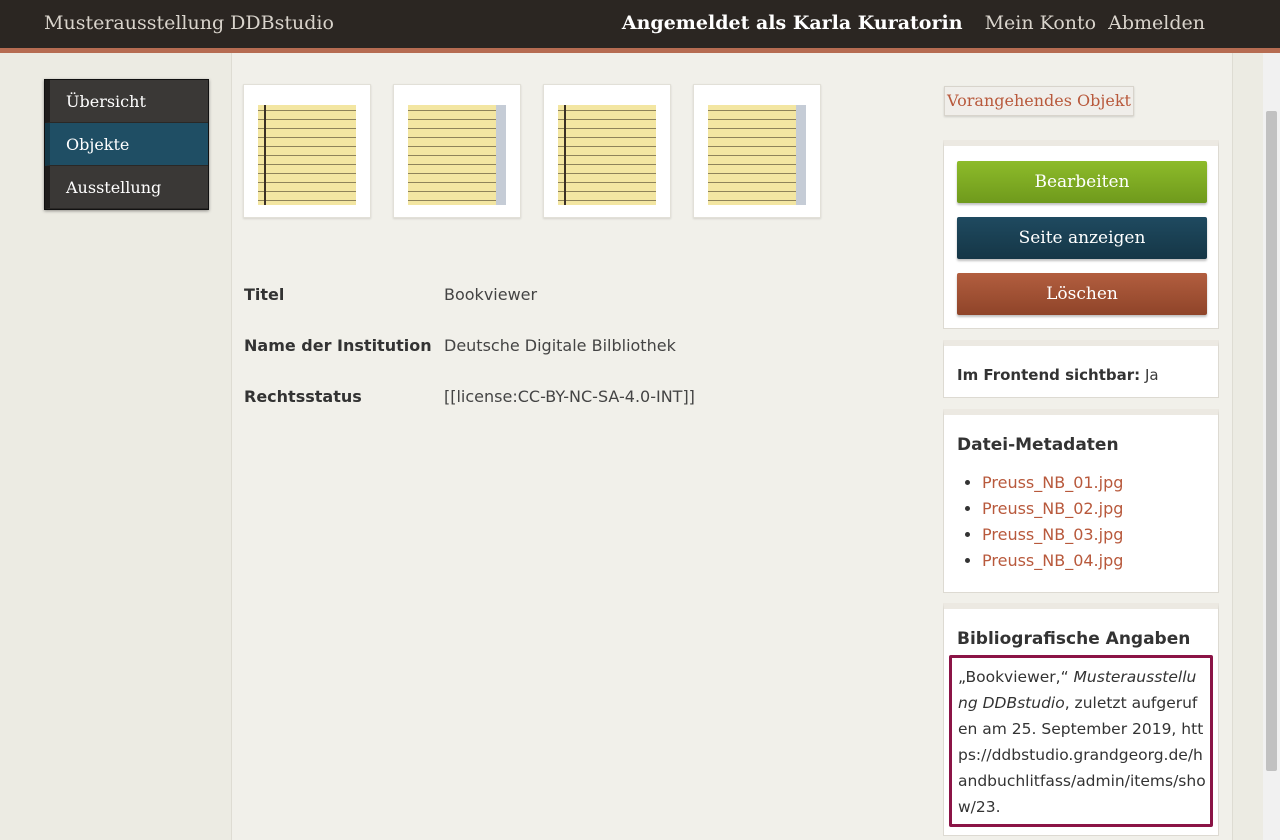 Image resolution: width=1280 pixels, height=840 pixels. What do you see at coordinates (338, 345) in the screenshot?
I see `meta-label-institution: Name der Institution` at bounding box center [338, 345].